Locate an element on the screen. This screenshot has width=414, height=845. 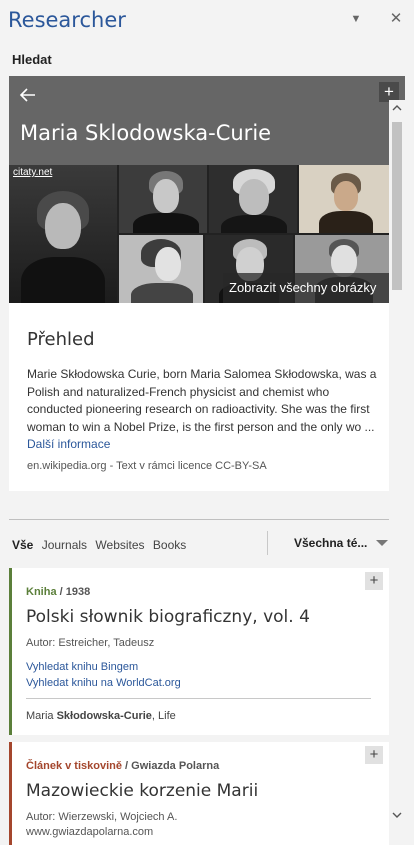
search-label: Hledat is located at coordinates (32, 59).